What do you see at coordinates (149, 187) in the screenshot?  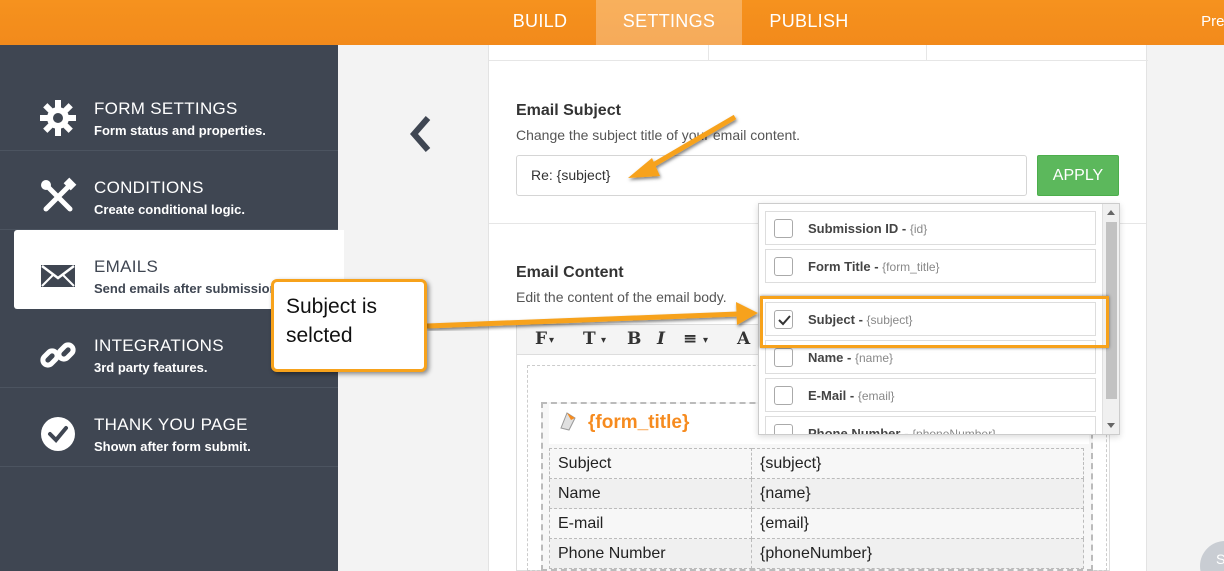 I see `sidebar-item-title: CONDITIONS` at bounding box center [149, 187].